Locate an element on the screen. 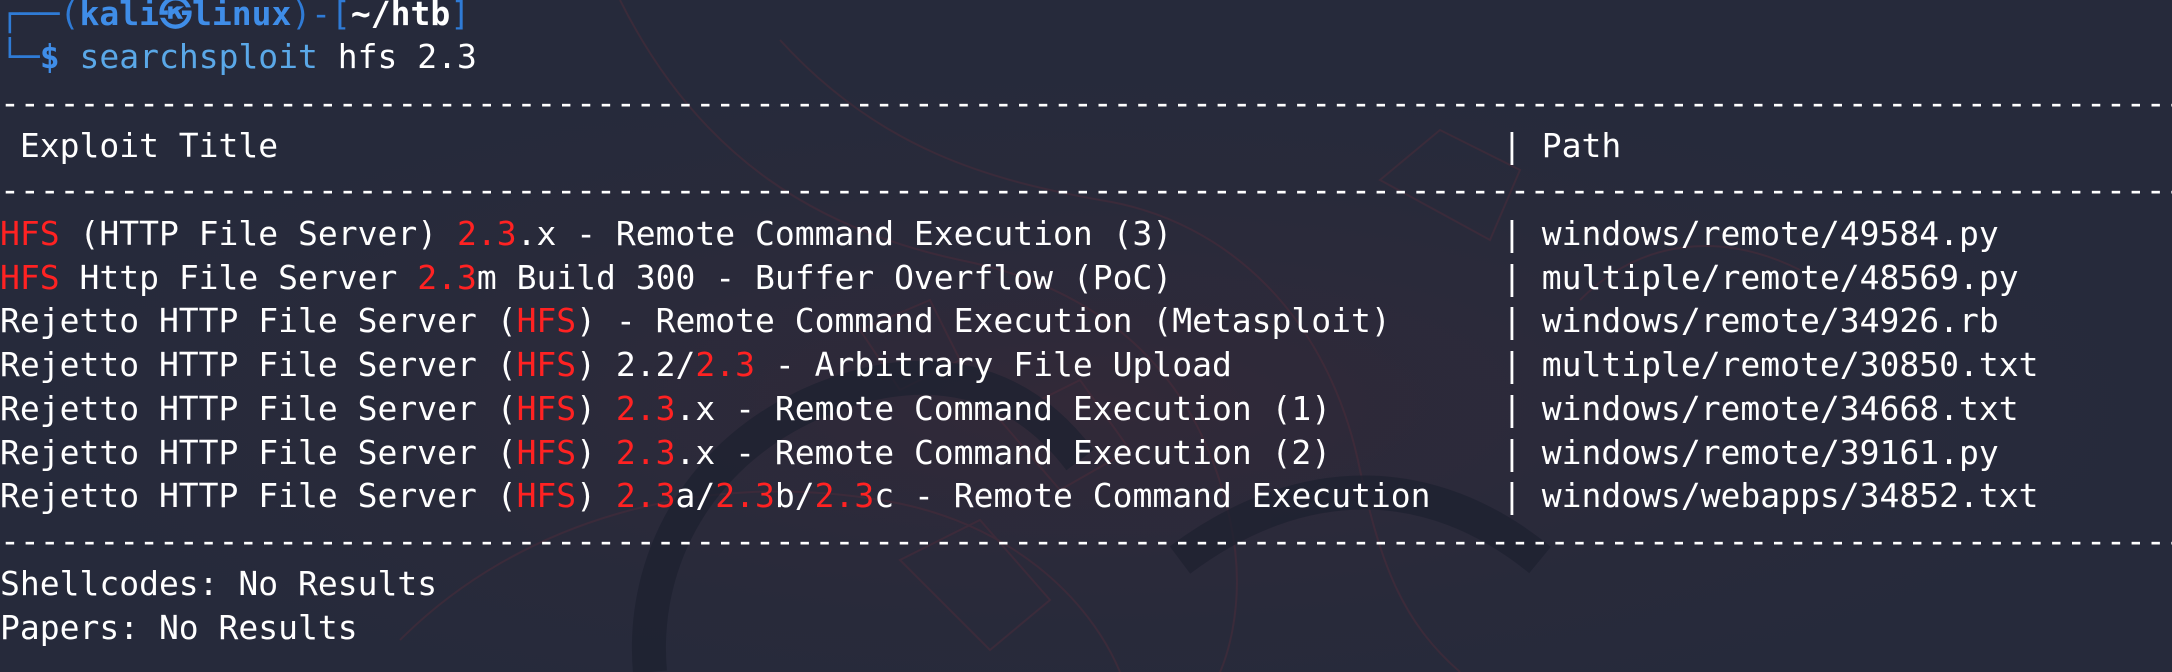  shellcodes-result: Shellcodes: No Results is located at coordinates (219, 583).